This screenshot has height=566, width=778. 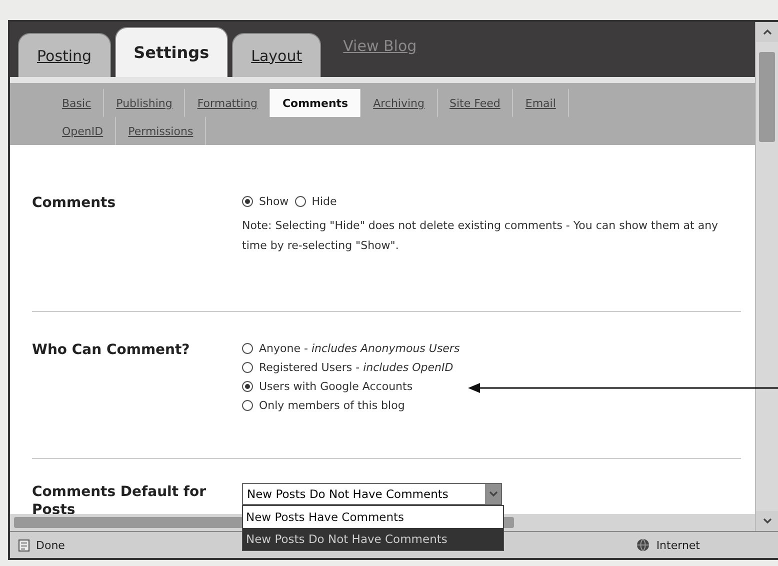 What do you see at coordinates (274, 201) in the screenshot?
I see `radio-label: Show` at bounding box center [274, 201].